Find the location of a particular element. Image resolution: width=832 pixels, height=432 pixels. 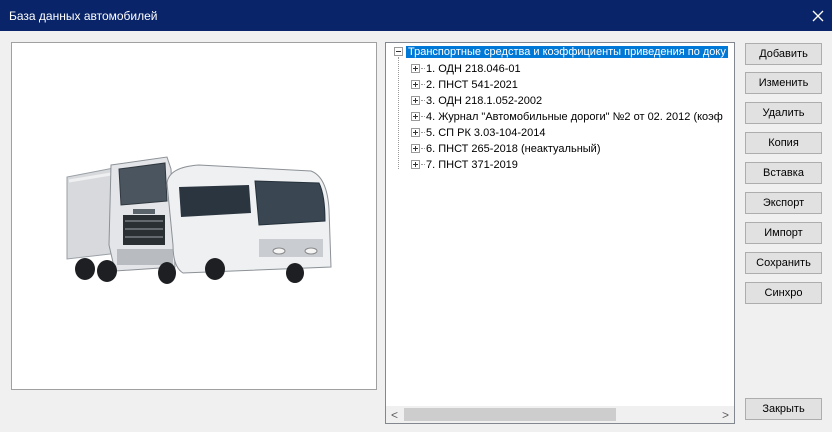

tree-item-label: 1. ОДН 218.046-01 is located at coordinates (473, 69).